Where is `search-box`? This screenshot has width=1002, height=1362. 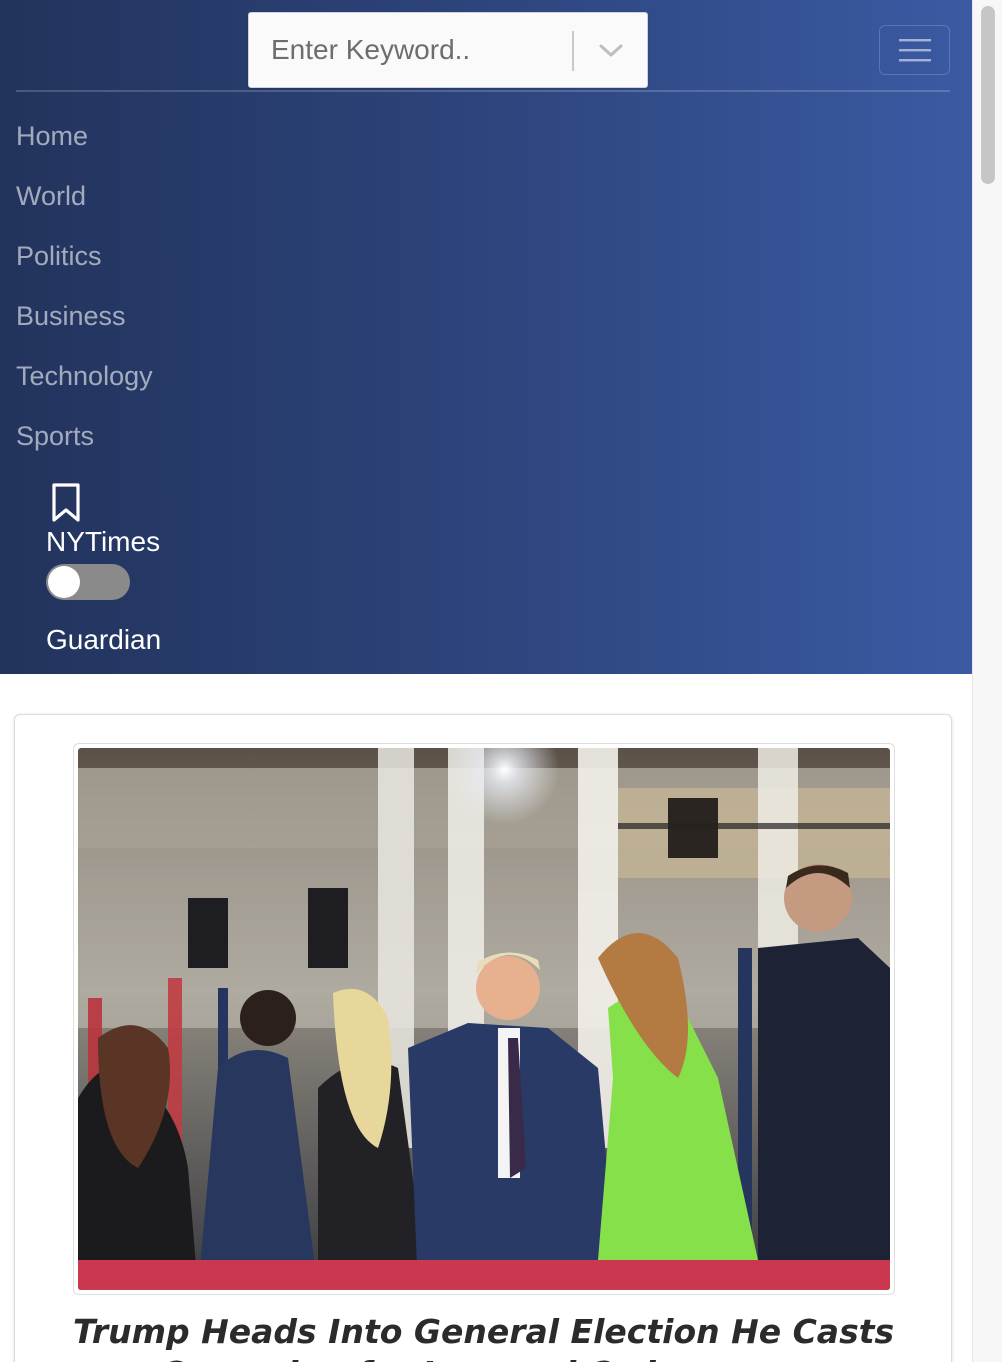 search-box is located at coordinates (448, 50).